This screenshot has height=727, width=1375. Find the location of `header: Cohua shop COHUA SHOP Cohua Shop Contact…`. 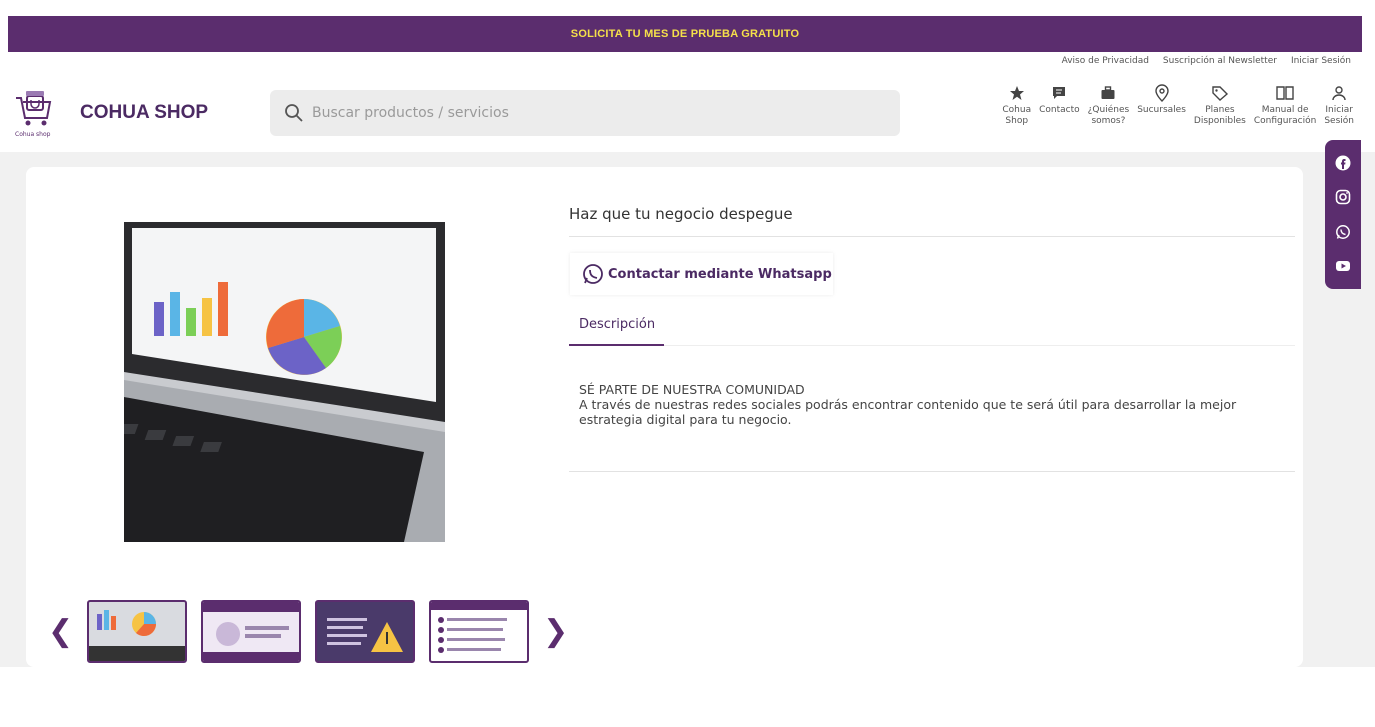

header: Cohua shop COHUA SHOP Cohua Shop Contact… is located at coordinates (685, 113).